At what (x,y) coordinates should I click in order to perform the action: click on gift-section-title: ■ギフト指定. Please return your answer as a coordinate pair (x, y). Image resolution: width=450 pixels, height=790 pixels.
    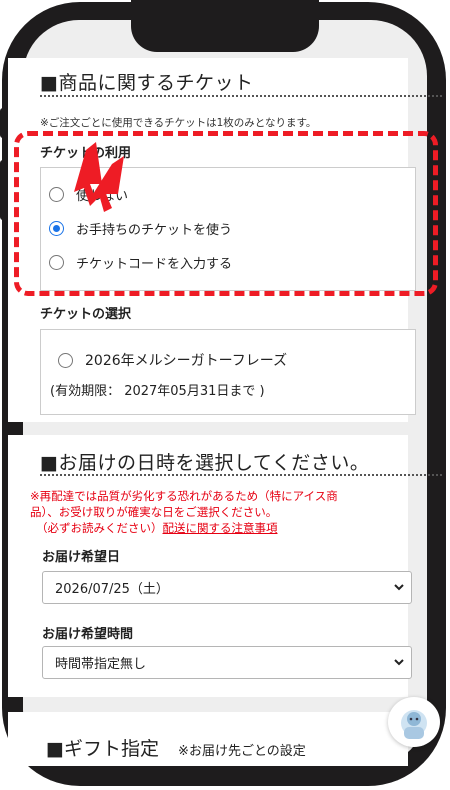
    Looking at the image, I should click on (102, 749).